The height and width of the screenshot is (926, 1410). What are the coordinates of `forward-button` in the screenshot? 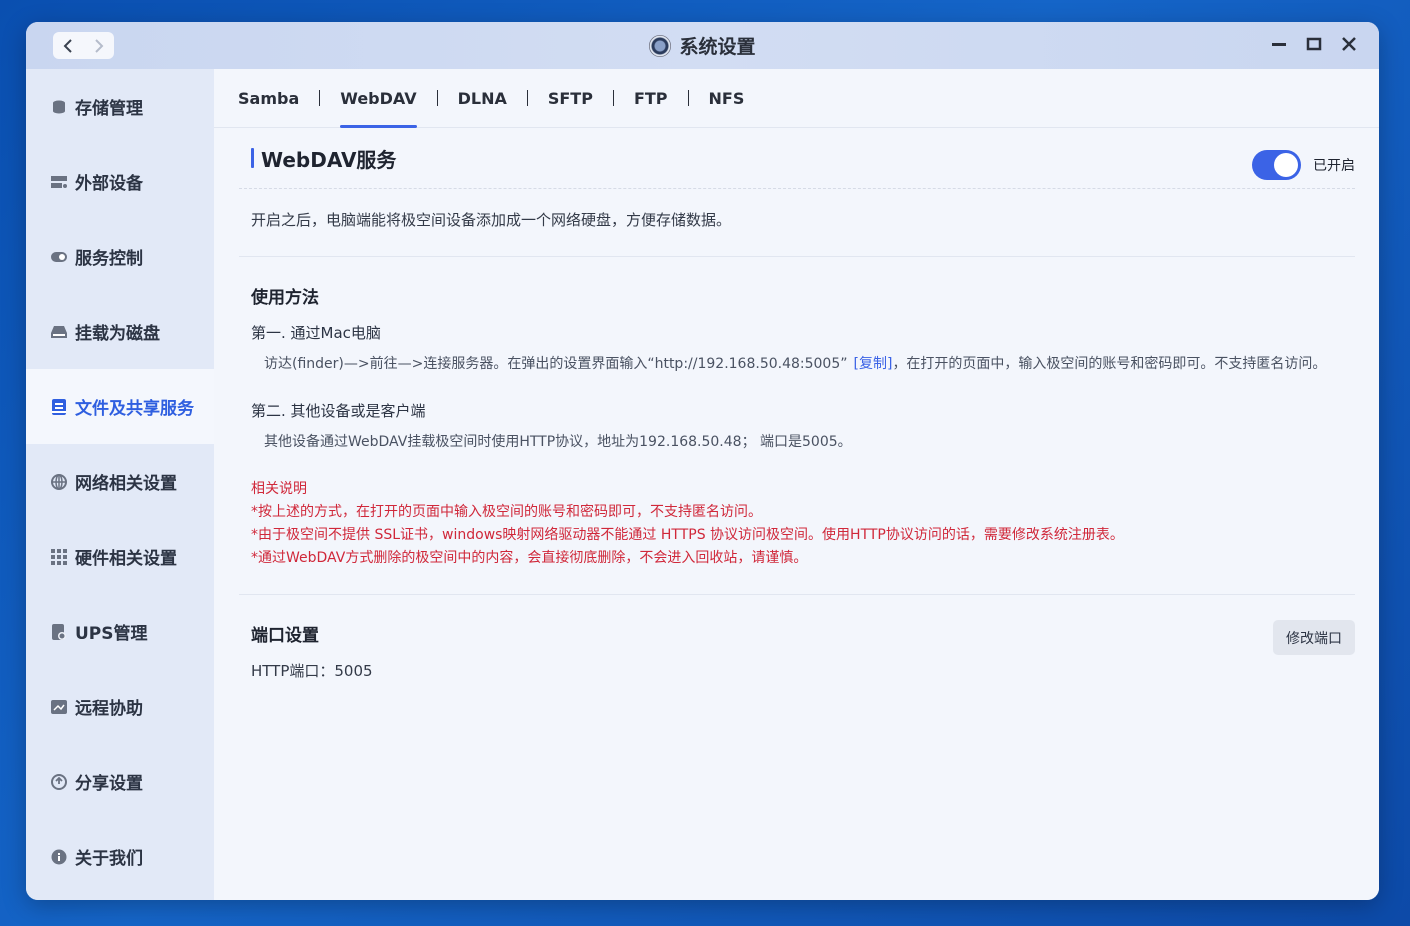 It's located at (99, 45).